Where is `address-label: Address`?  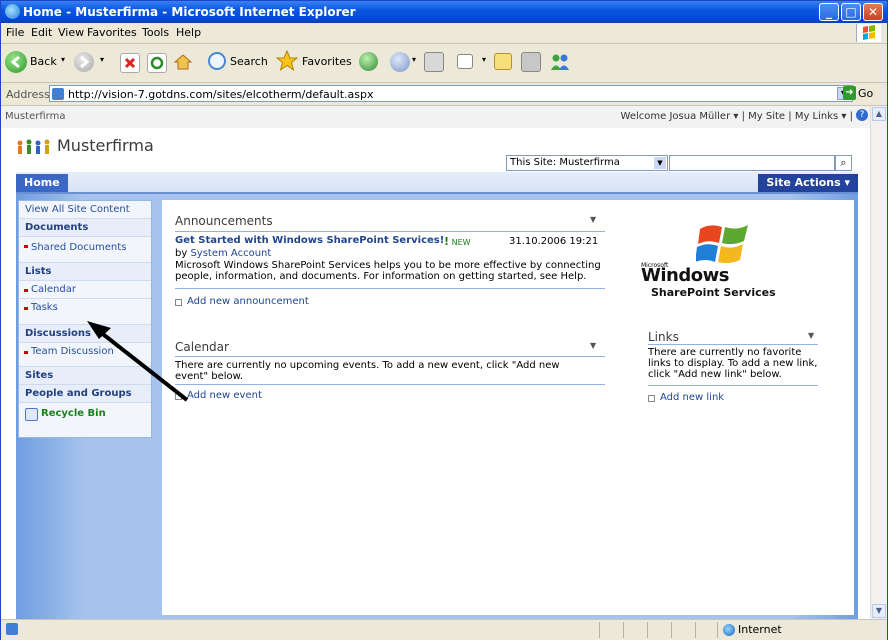 address-label: Address is located at coordinates (28, 94).